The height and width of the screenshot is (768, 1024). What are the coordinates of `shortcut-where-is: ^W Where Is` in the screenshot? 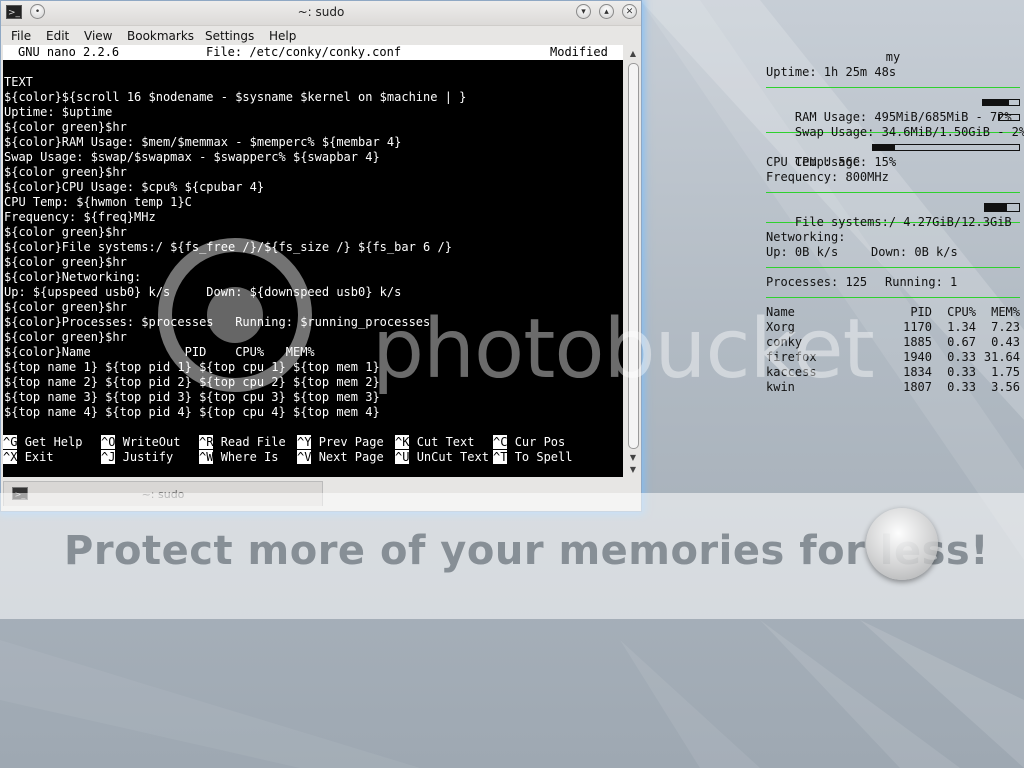 It's located at (238, 457).